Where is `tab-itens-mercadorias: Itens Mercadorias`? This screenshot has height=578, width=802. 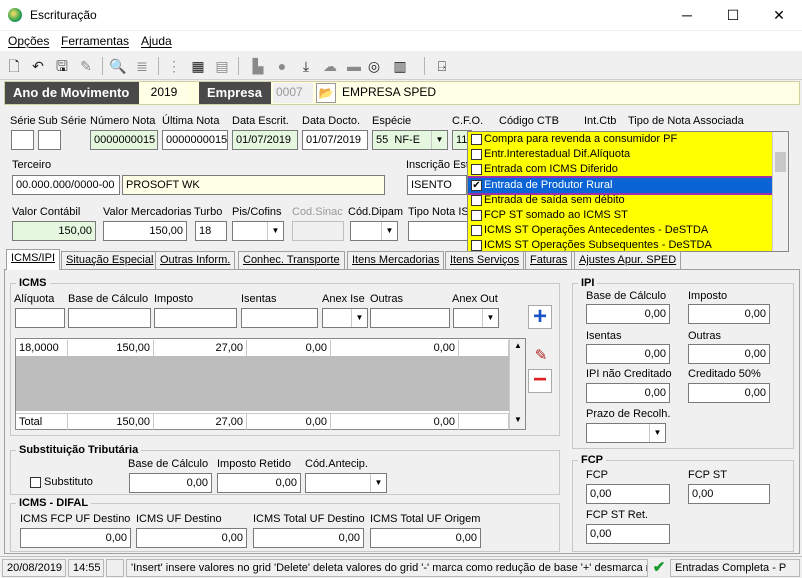 tab-itens-mercadorias: Itens Mercadorias is located at coordinates (396, 260).